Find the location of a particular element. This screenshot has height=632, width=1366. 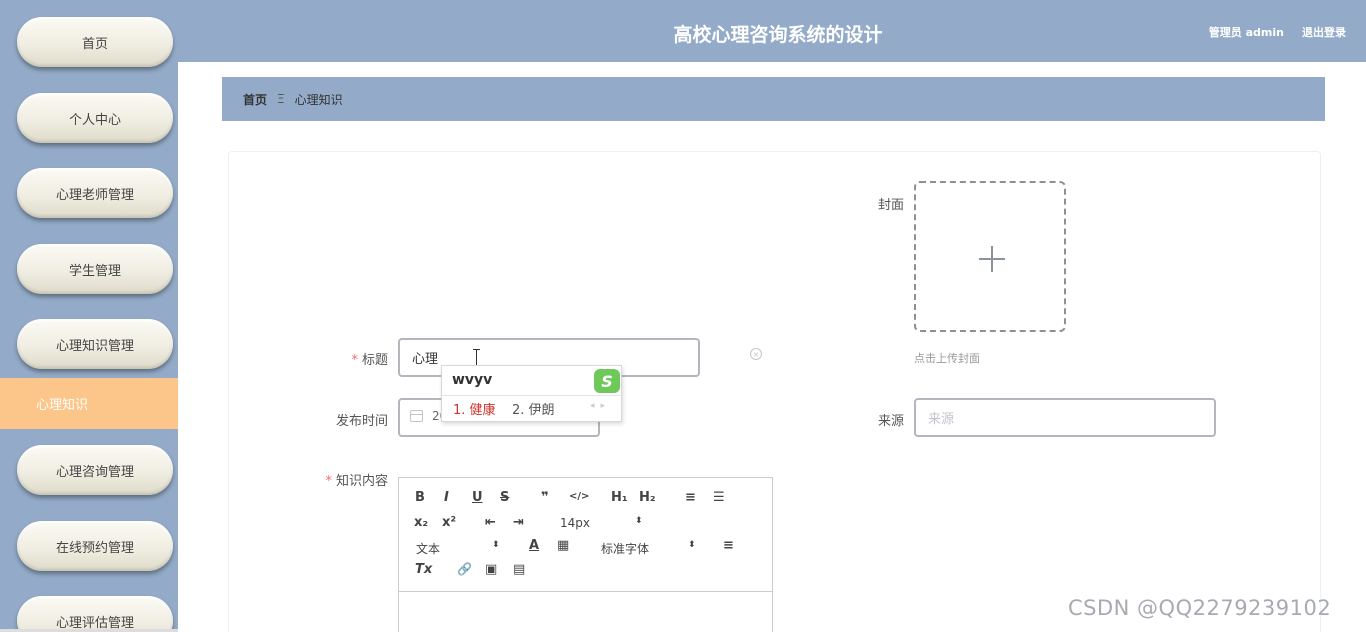

background-color-button: ▦ is located at coordinates (563, 545).